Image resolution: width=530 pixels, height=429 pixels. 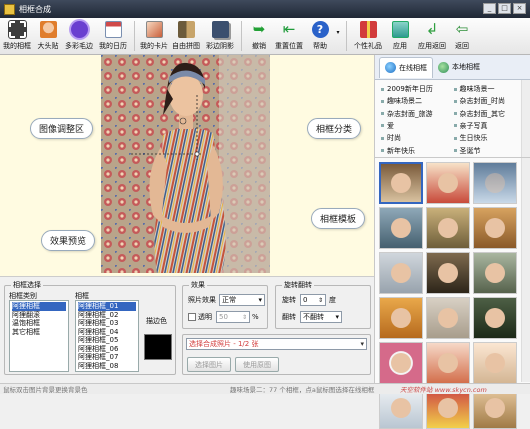 I want to click on effect-title: 效果, so click(x=198, y=285).